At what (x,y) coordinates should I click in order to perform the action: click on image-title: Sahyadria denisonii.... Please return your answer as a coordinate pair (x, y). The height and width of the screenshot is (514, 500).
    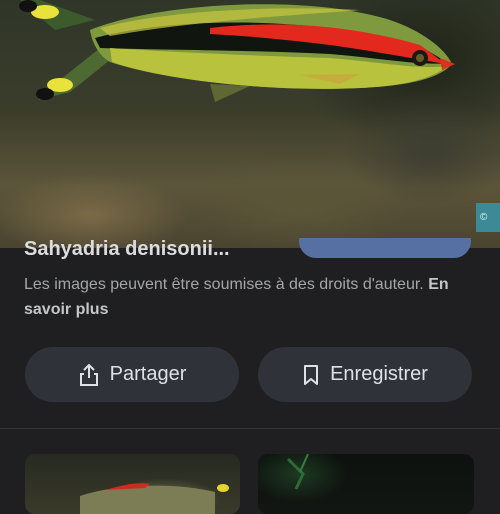
    Looking at the image, I should click on (127, 249).